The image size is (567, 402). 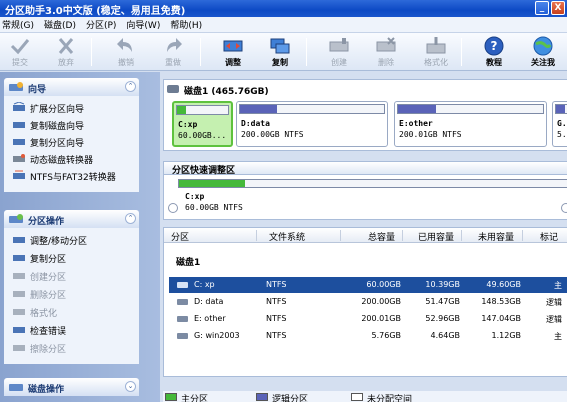 I want to click on discard-button: 放弃, so click(x=66, y=52).